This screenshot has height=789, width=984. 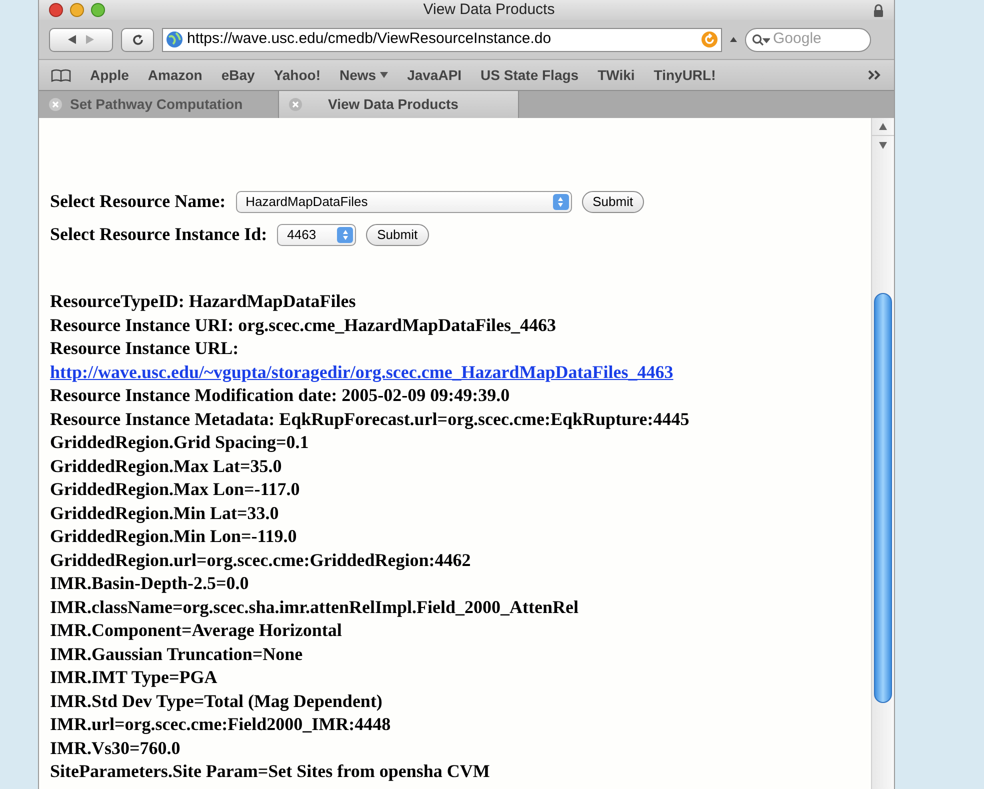 What do you see at coordinates (529, 75) in the screenshot?
I see `bookmark-link: US State Flags` at bounding box center [529, 75].